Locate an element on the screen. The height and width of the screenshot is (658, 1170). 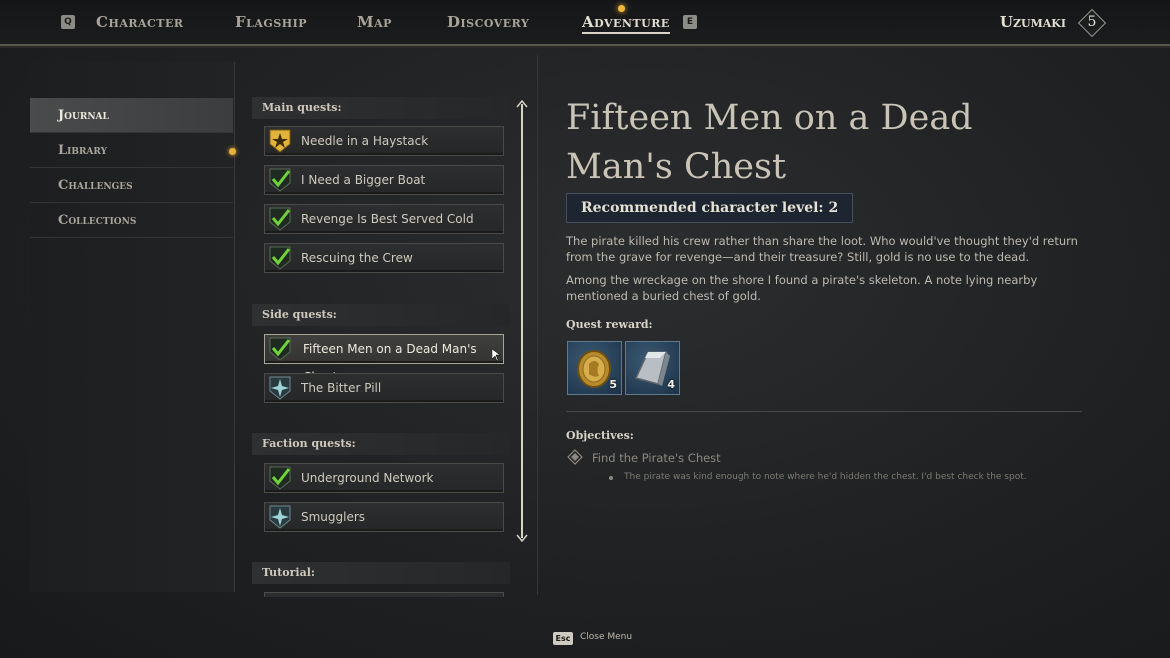
reward-count: 4 is located at coordinates (671, 384).